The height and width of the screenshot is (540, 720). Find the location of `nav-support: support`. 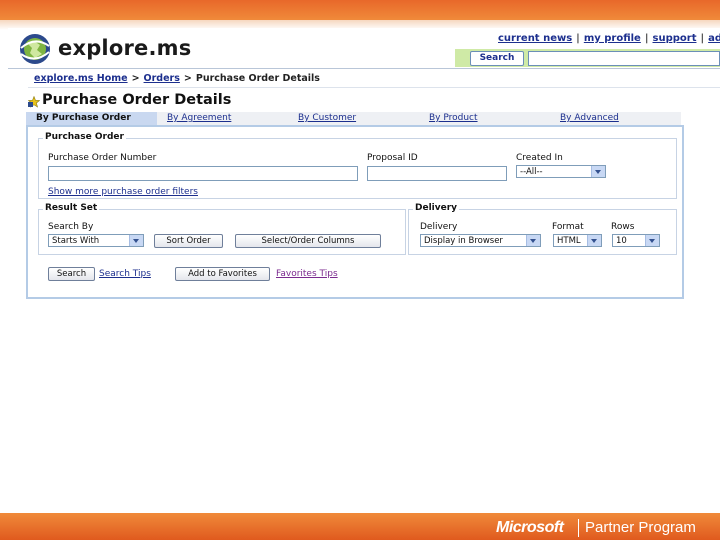

nav-support: support is located at coordinates (675, 38).